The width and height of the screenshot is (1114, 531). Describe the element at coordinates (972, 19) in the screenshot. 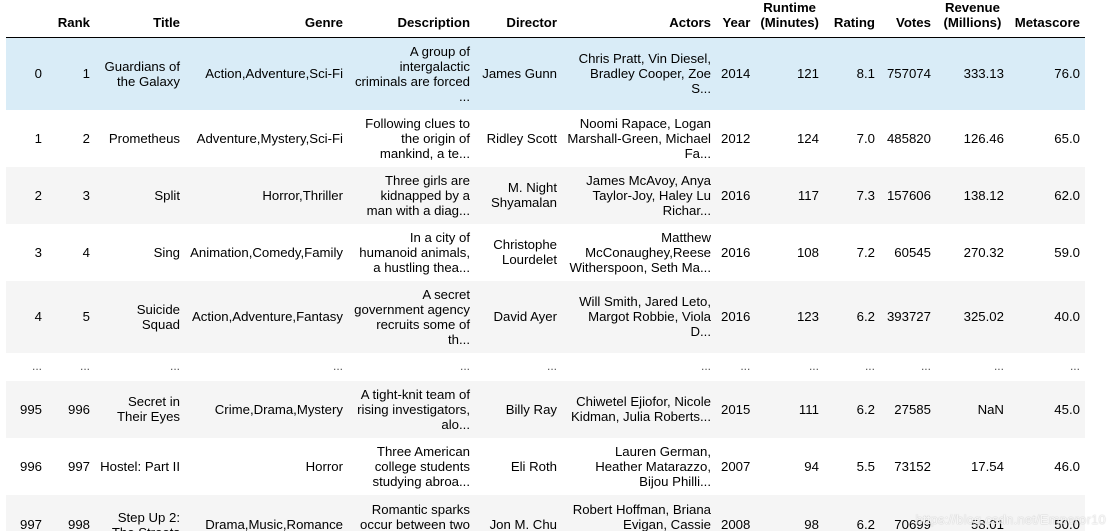

I see `revenue-header: Revenue (Millions)` at that location.